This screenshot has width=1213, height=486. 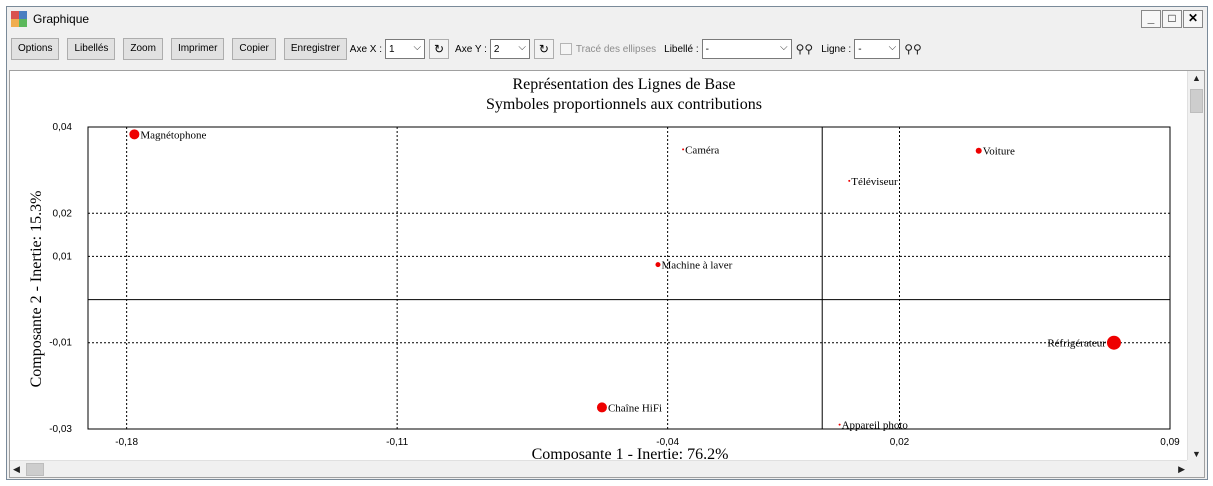 What do you see at coordinates (1195, 468) in the screenshot?
I see `resize-grip` at bounding box center [1195, 468].